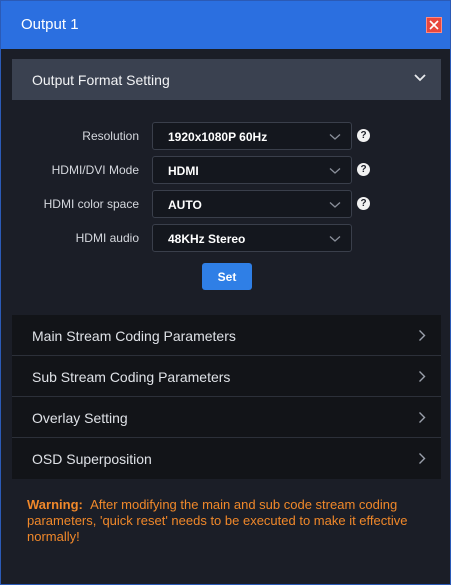  I want to click on close-icon, so click(434, 25).